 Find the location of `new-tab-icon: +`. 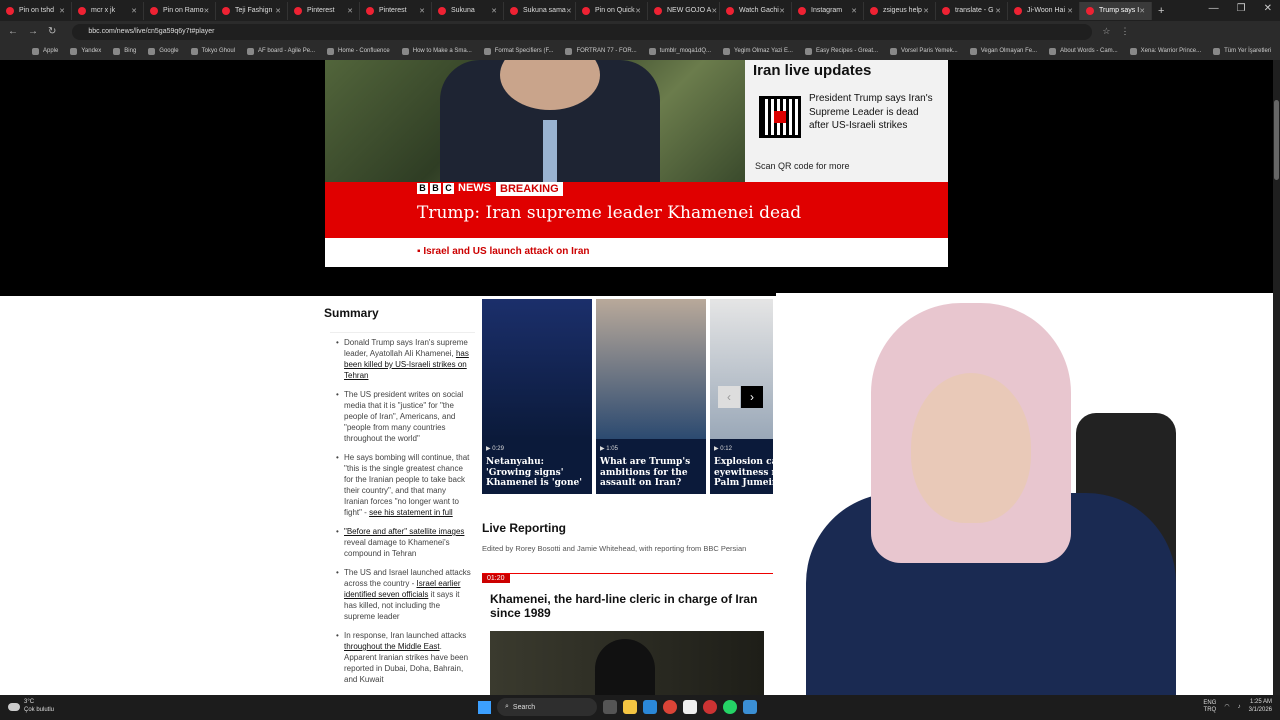

new-tab-icon: + is located at coordinates (1161, 11).